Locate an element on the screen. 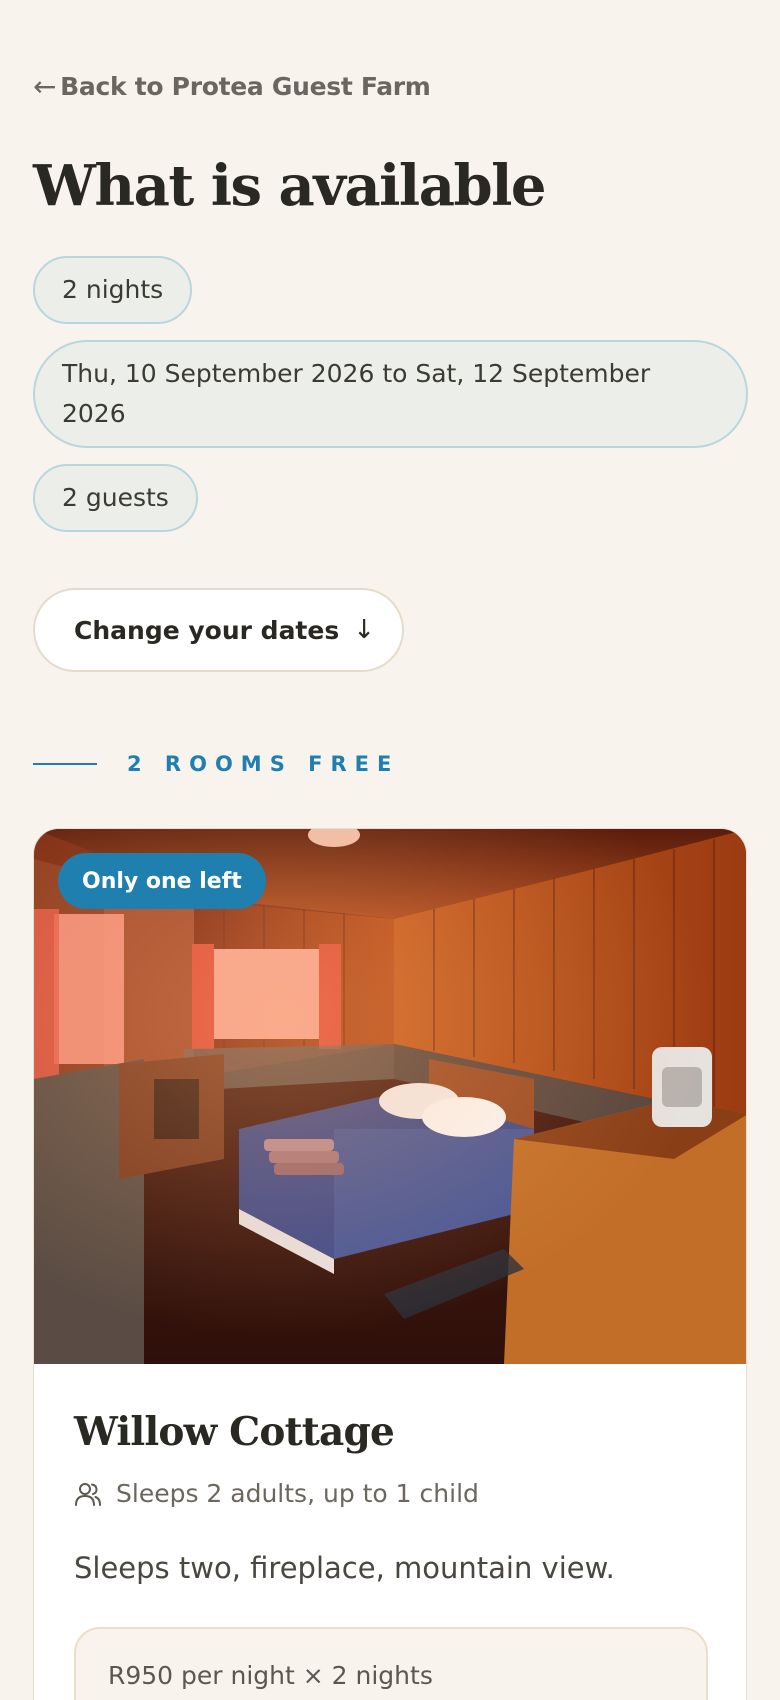 The height and width of the screenshot is (1700, 780). price-per-night: R950 per night × 2 nights is located at coordinates (270, 1675).